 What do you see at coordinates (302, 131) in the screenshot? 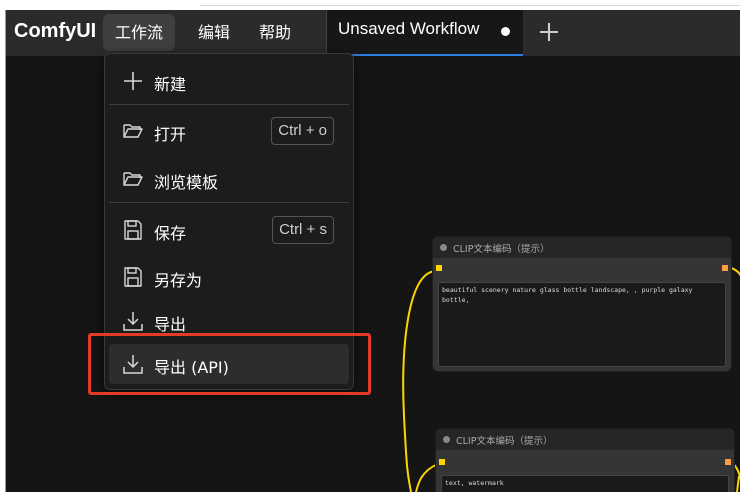
I see `shortcut-badge: Ctrl + o` at bounding box center [302, 131].